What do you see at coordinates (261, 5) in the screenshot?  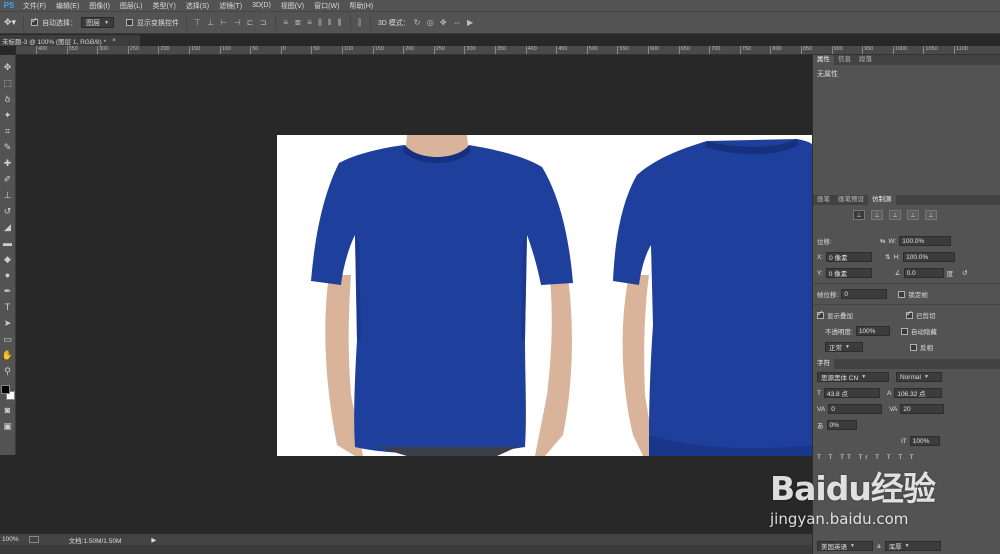 I see `menu-3d: 3D(D)` at bounding box center [261, 5].